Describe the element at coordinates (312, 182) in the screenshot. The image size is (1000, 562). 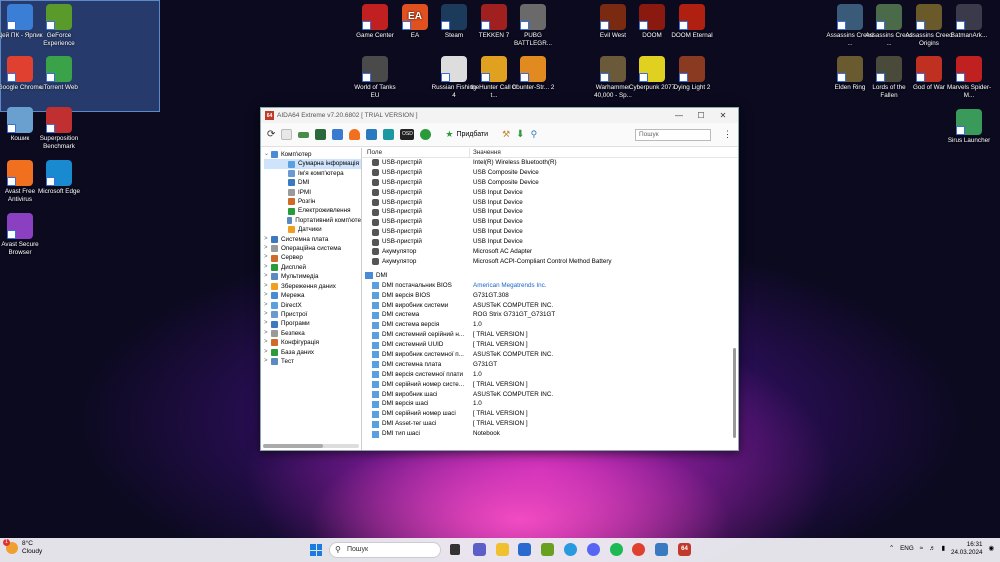
I see `tree-item-child-2: DMI` at that location.